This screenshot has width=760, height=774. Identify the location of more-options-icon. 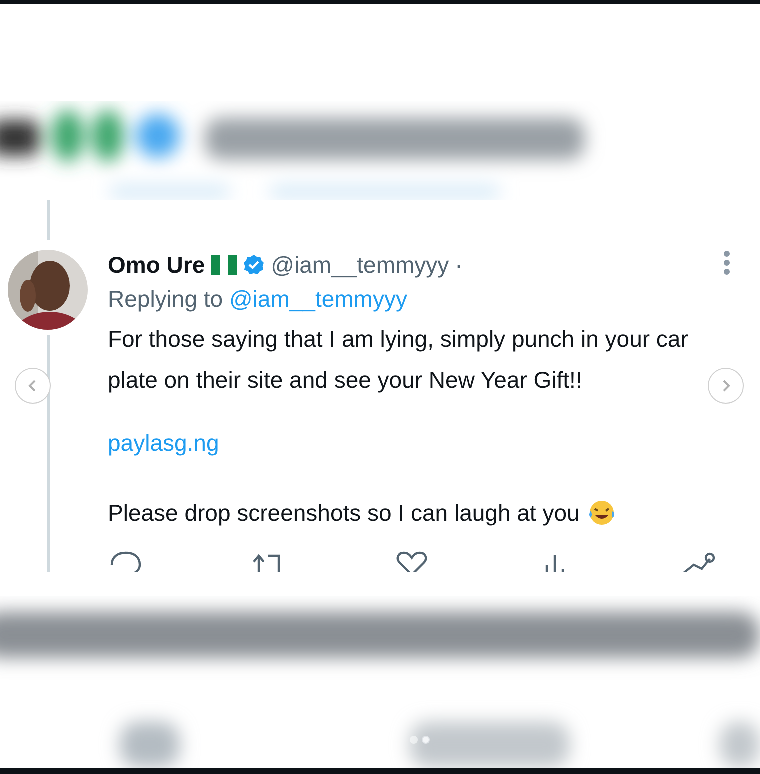
(727, 263).